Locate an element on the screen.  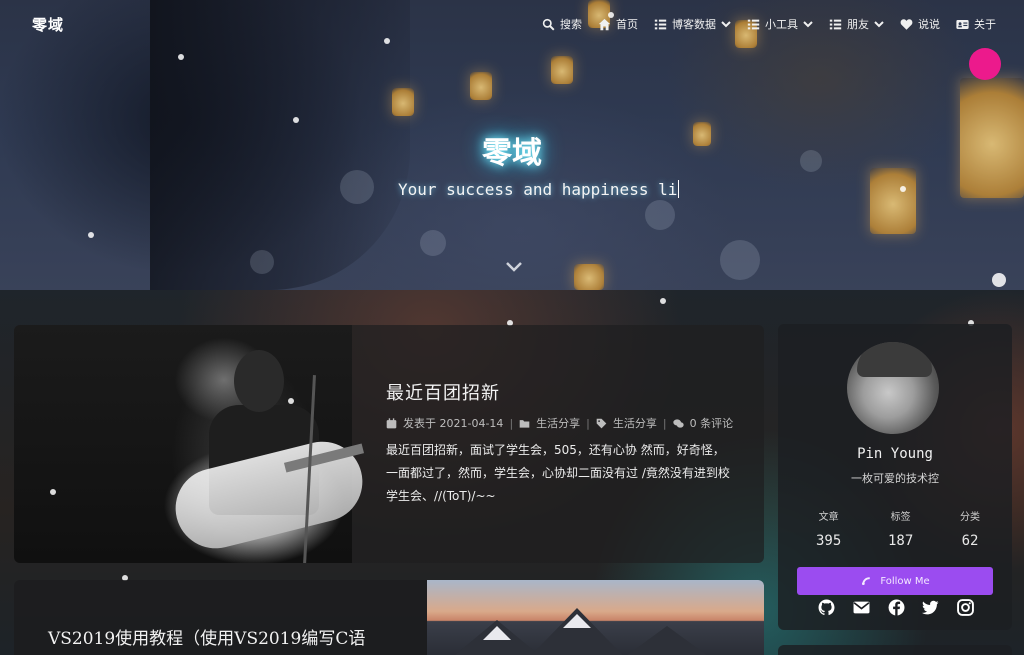
stat-categories: 分类 62 is located at coordinates (970, 528).